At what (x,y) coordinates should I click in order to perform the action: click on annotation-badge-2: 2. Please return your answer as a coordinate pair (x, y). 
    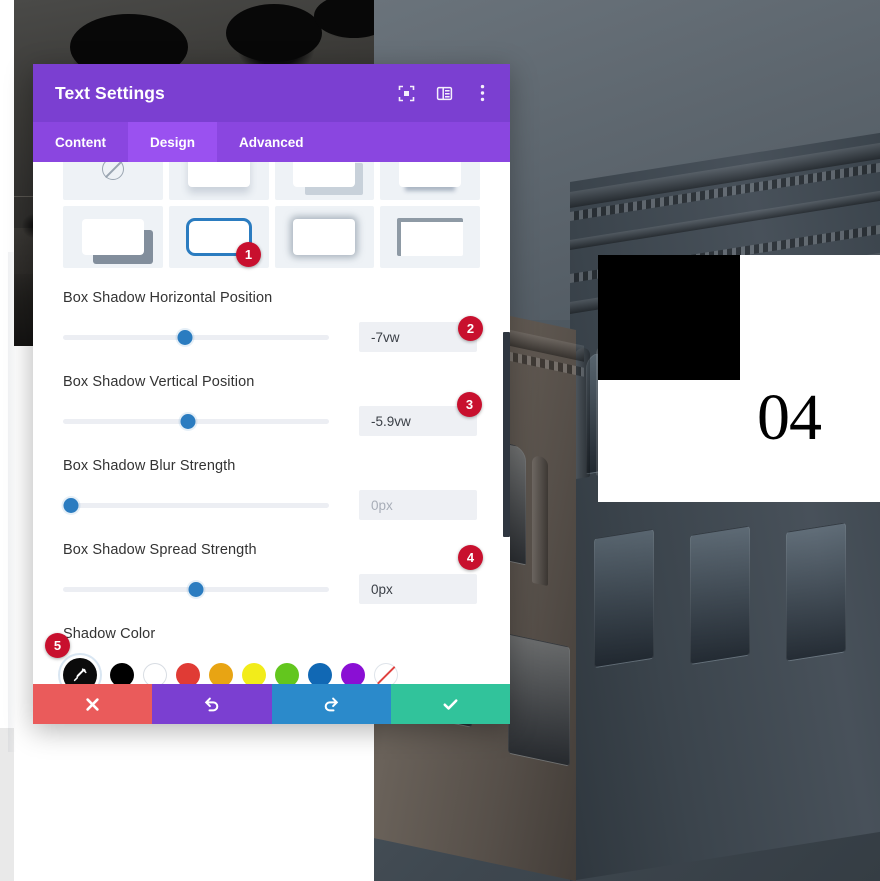
    Looking at the image, I should click on (470, 328).